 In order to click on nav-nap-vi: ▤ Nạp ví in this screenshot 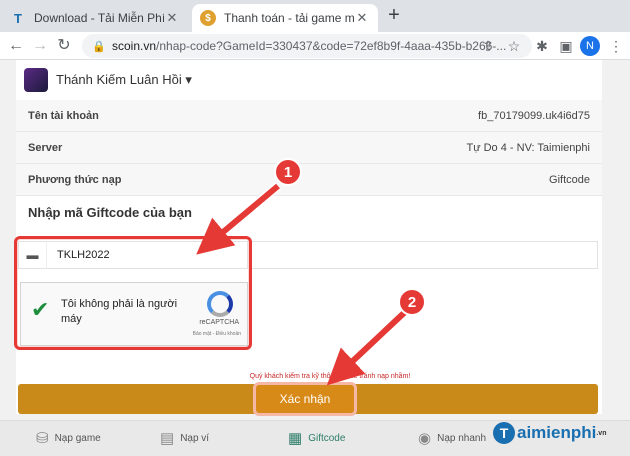, I will do `click(184, 438)`.